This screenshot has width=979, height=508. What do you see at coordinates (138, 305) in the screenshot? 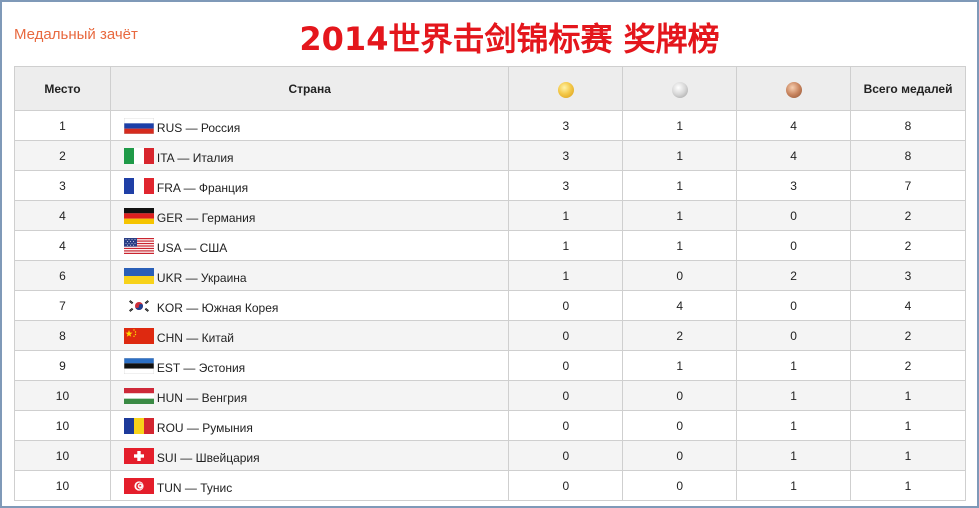
I see `south-korea-flag-icon` at bounding box center [138, 305].